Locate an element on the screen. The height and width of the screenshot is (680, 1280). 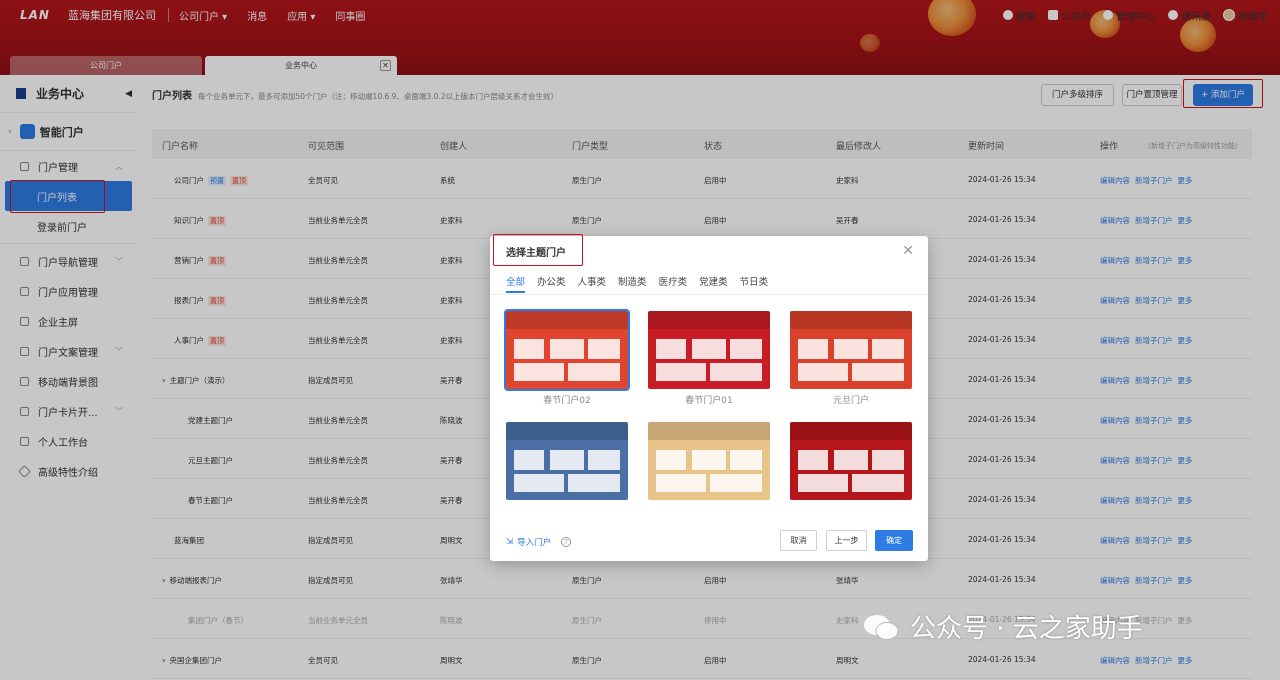
cell-scope: 指定成员可见 is located at coordinates (330, 580).